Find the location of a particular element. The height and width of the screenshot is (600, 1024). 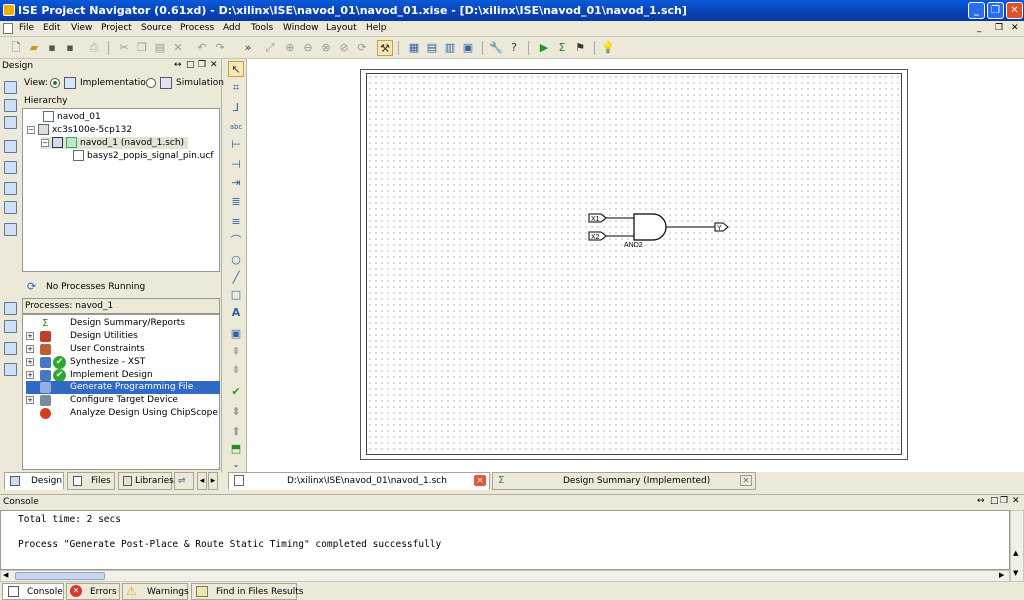

text-tool-icon: A is located at coordinates (236, 313).